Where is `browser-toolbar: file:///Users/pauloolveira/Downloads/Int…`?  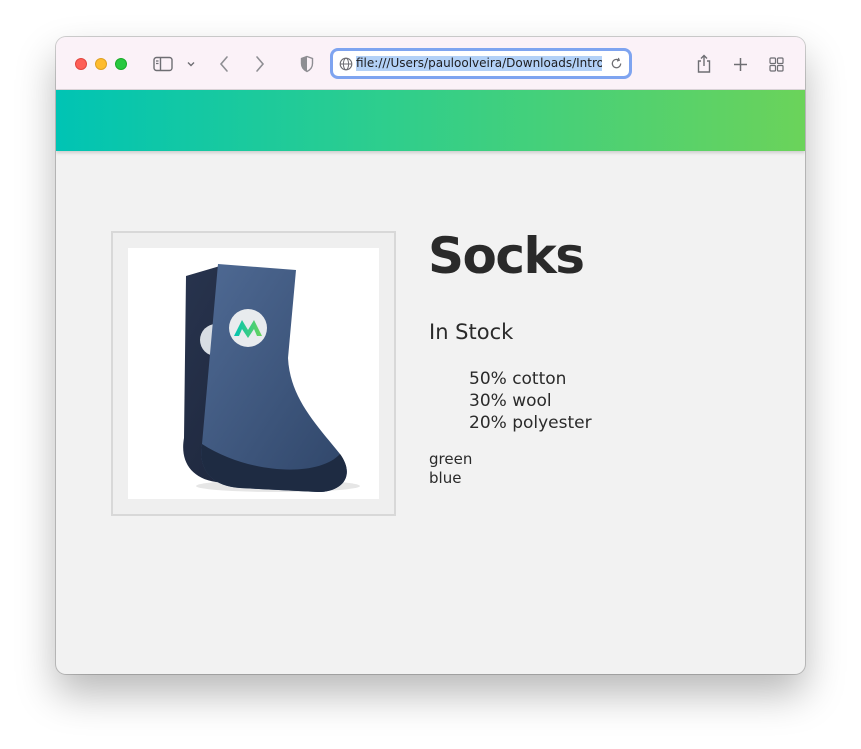
browser-toolbar: file:///Users/pauloolveira/Downloads/Int… is located at coordinates (430, 63).